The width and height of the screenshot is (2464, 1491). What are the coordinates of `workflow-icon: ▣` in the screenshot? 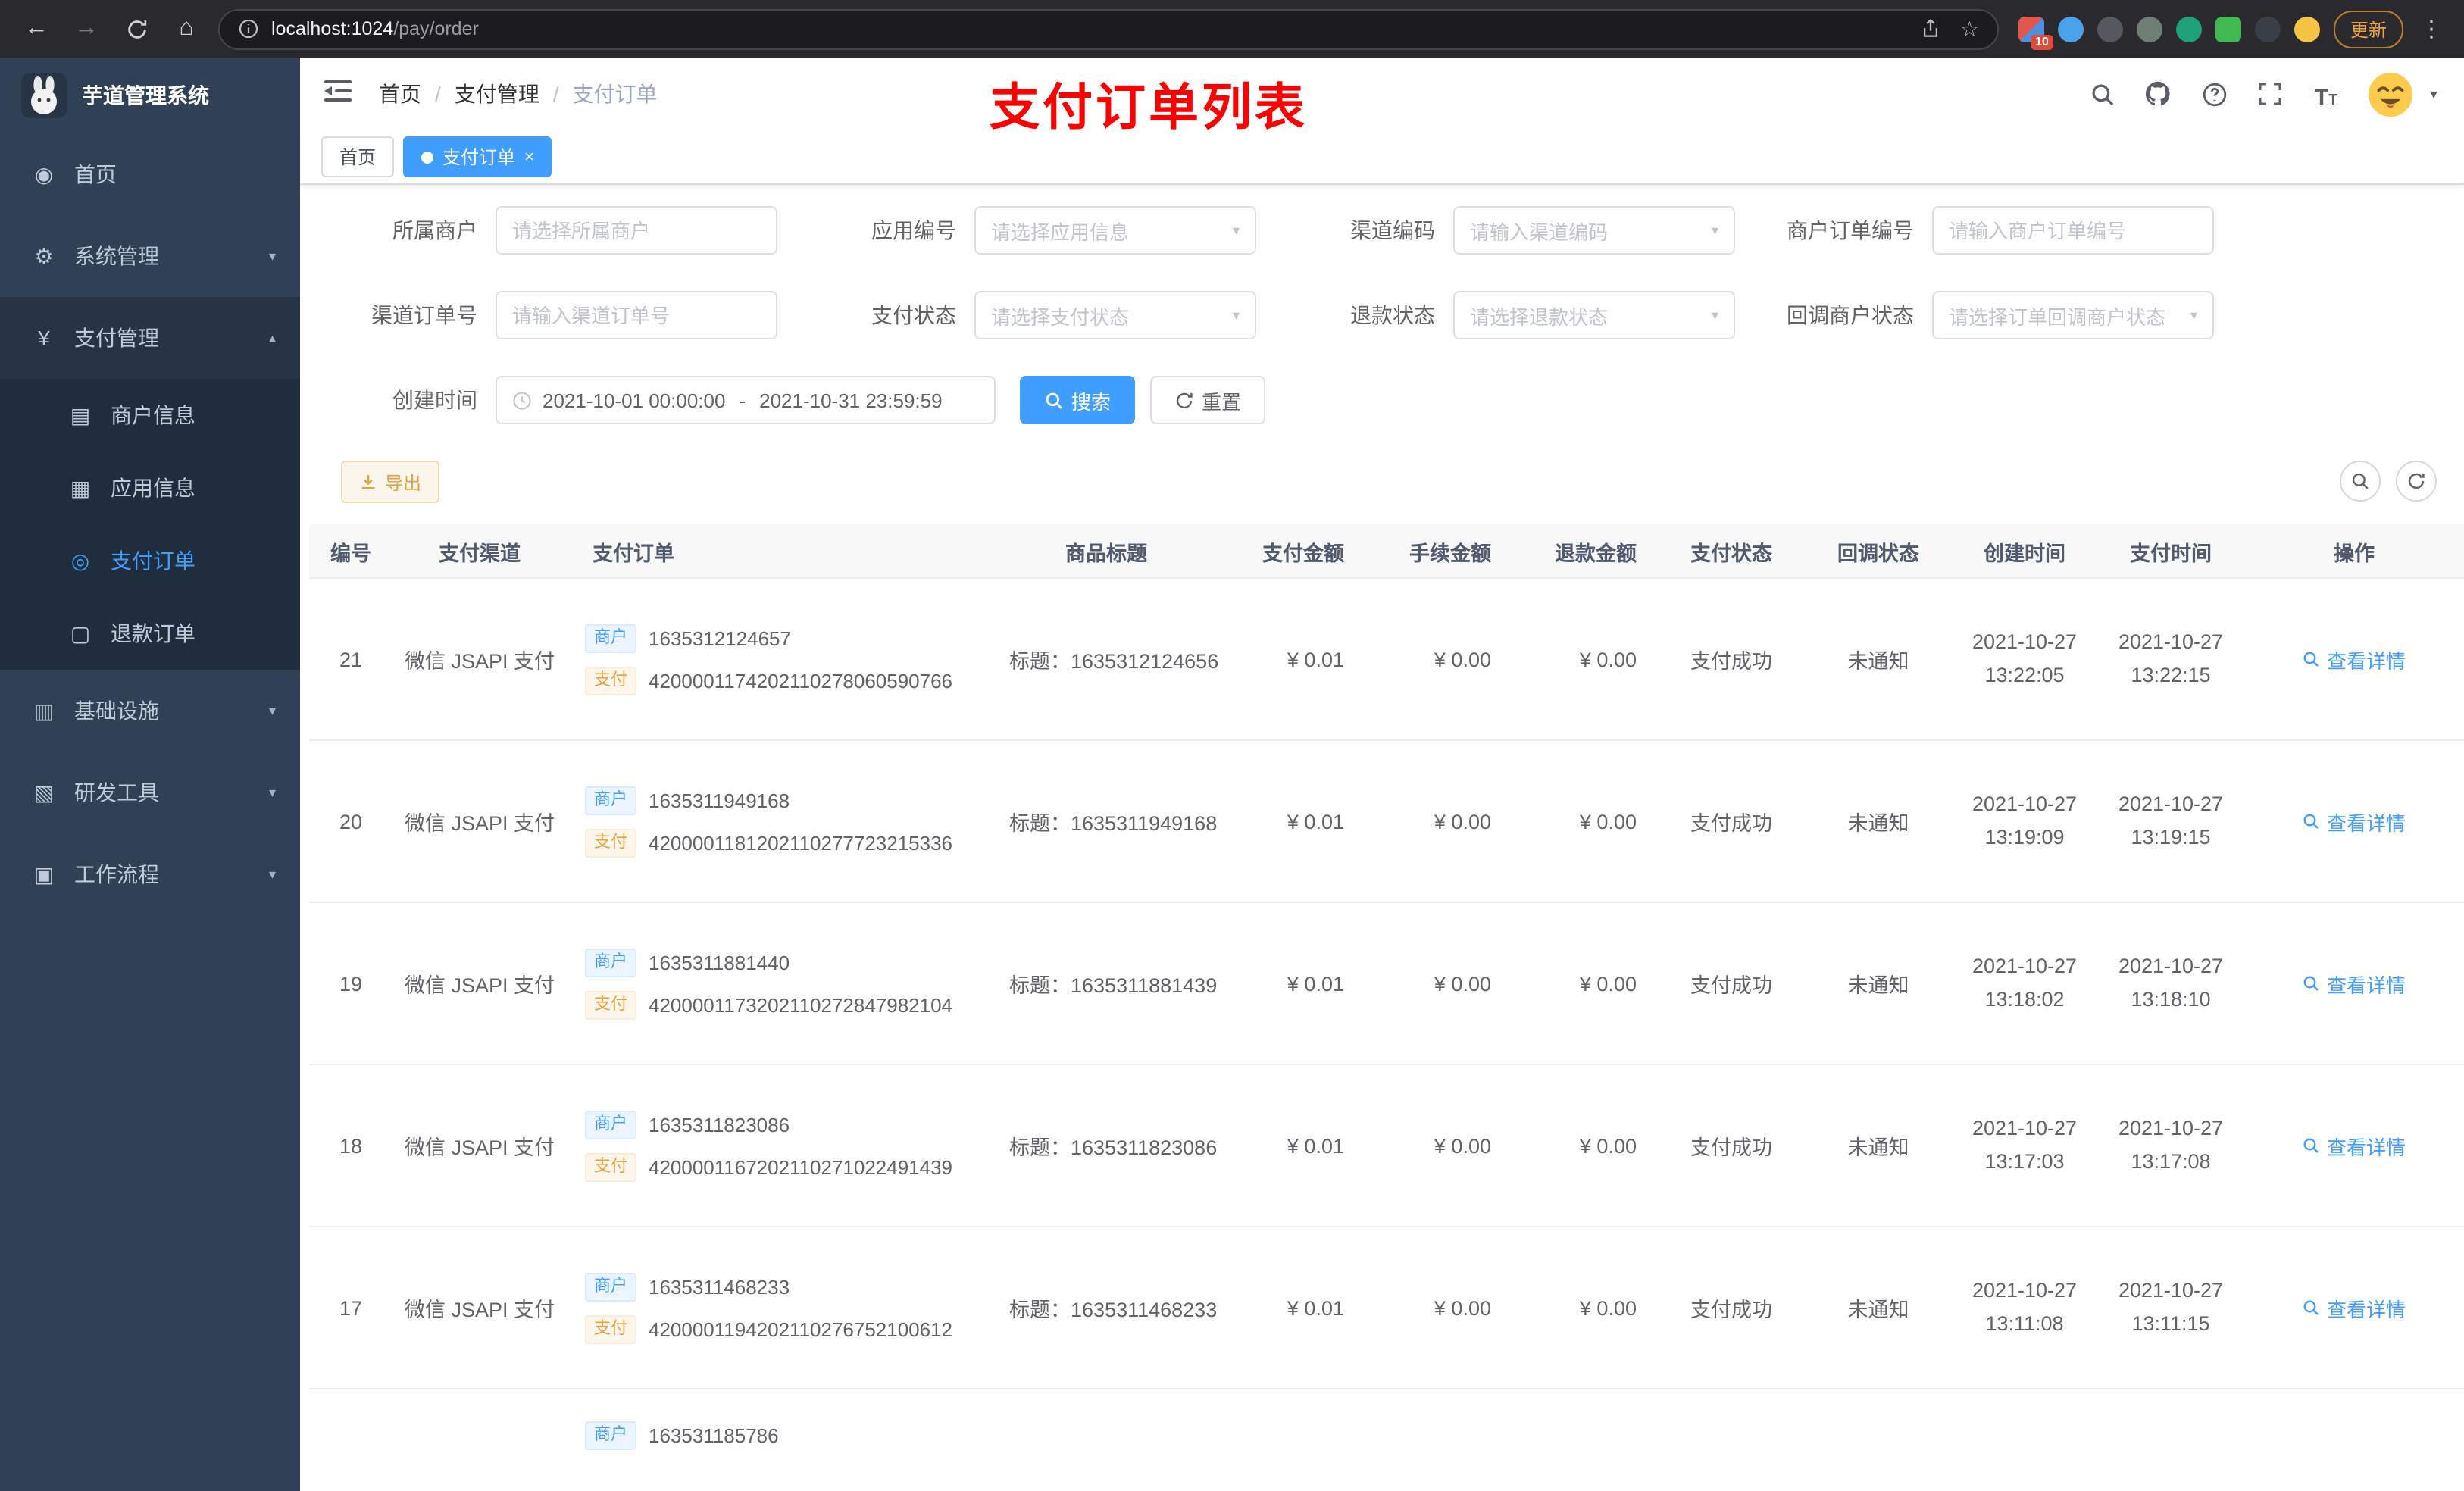 It's located at (44, 873).